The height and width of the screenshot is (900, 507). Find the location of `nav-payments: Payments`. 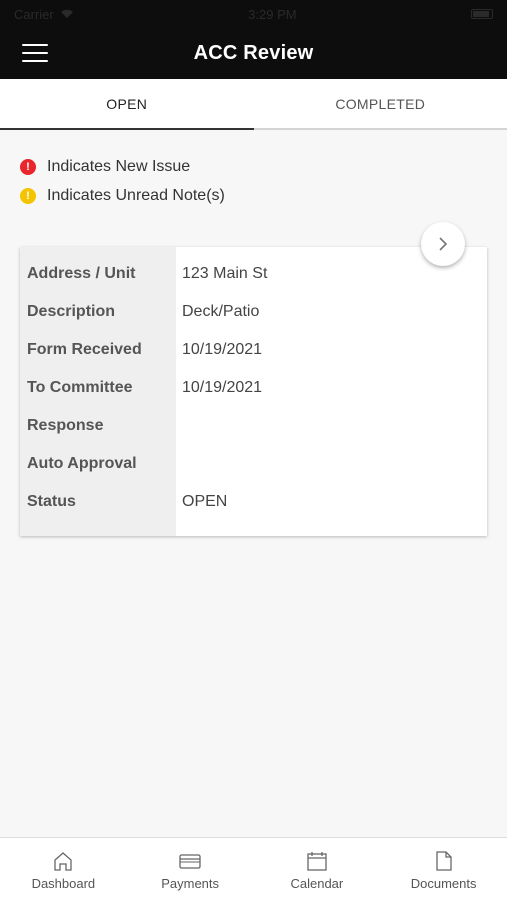

nav-payments: Payments is located at coordinates (190, 869).